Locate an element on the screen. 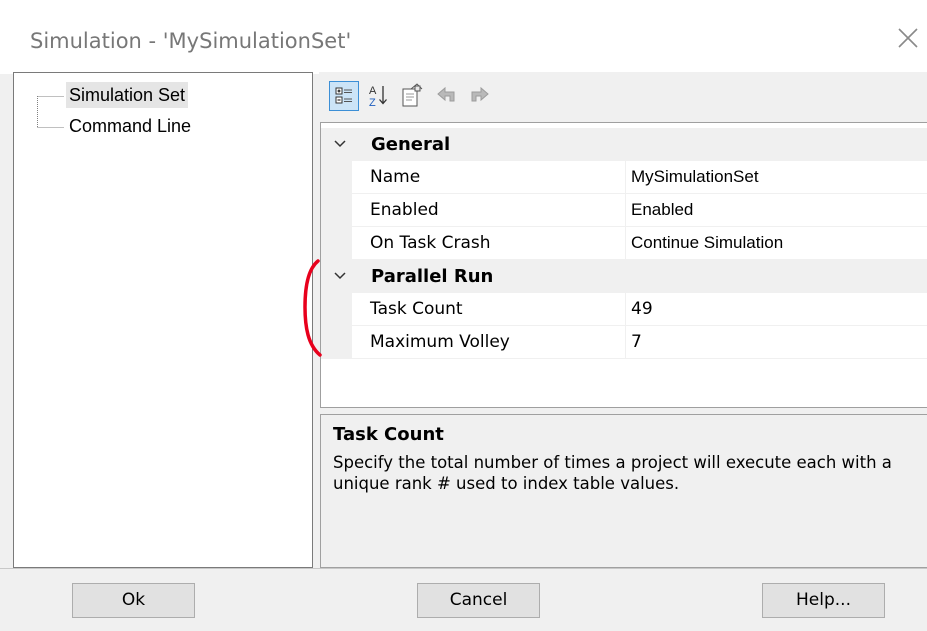 Image resolution: width=927 pixels, height=631 pixels. forward-button is located at coordinates (480, 96).